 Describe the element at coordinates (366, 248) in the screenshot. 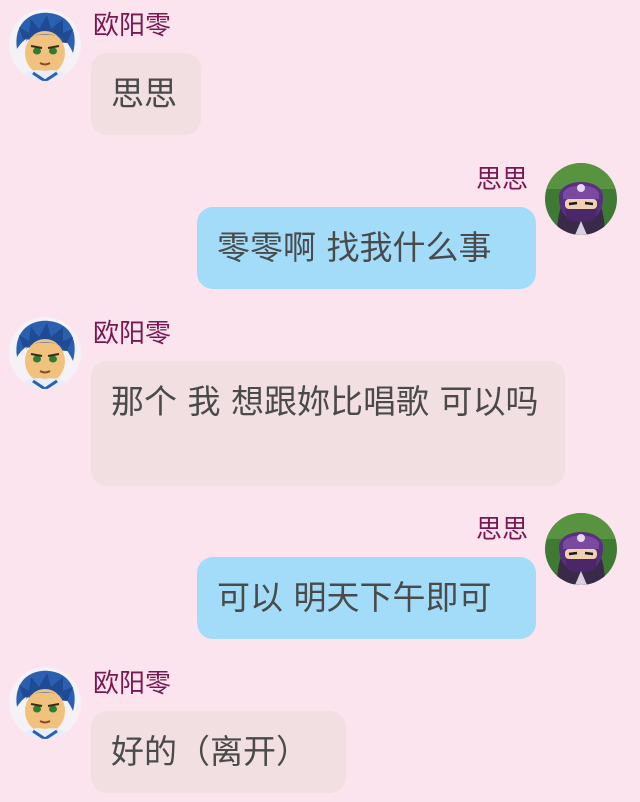

I see `message-bubble: 零零啊 找我什么事` at that location.